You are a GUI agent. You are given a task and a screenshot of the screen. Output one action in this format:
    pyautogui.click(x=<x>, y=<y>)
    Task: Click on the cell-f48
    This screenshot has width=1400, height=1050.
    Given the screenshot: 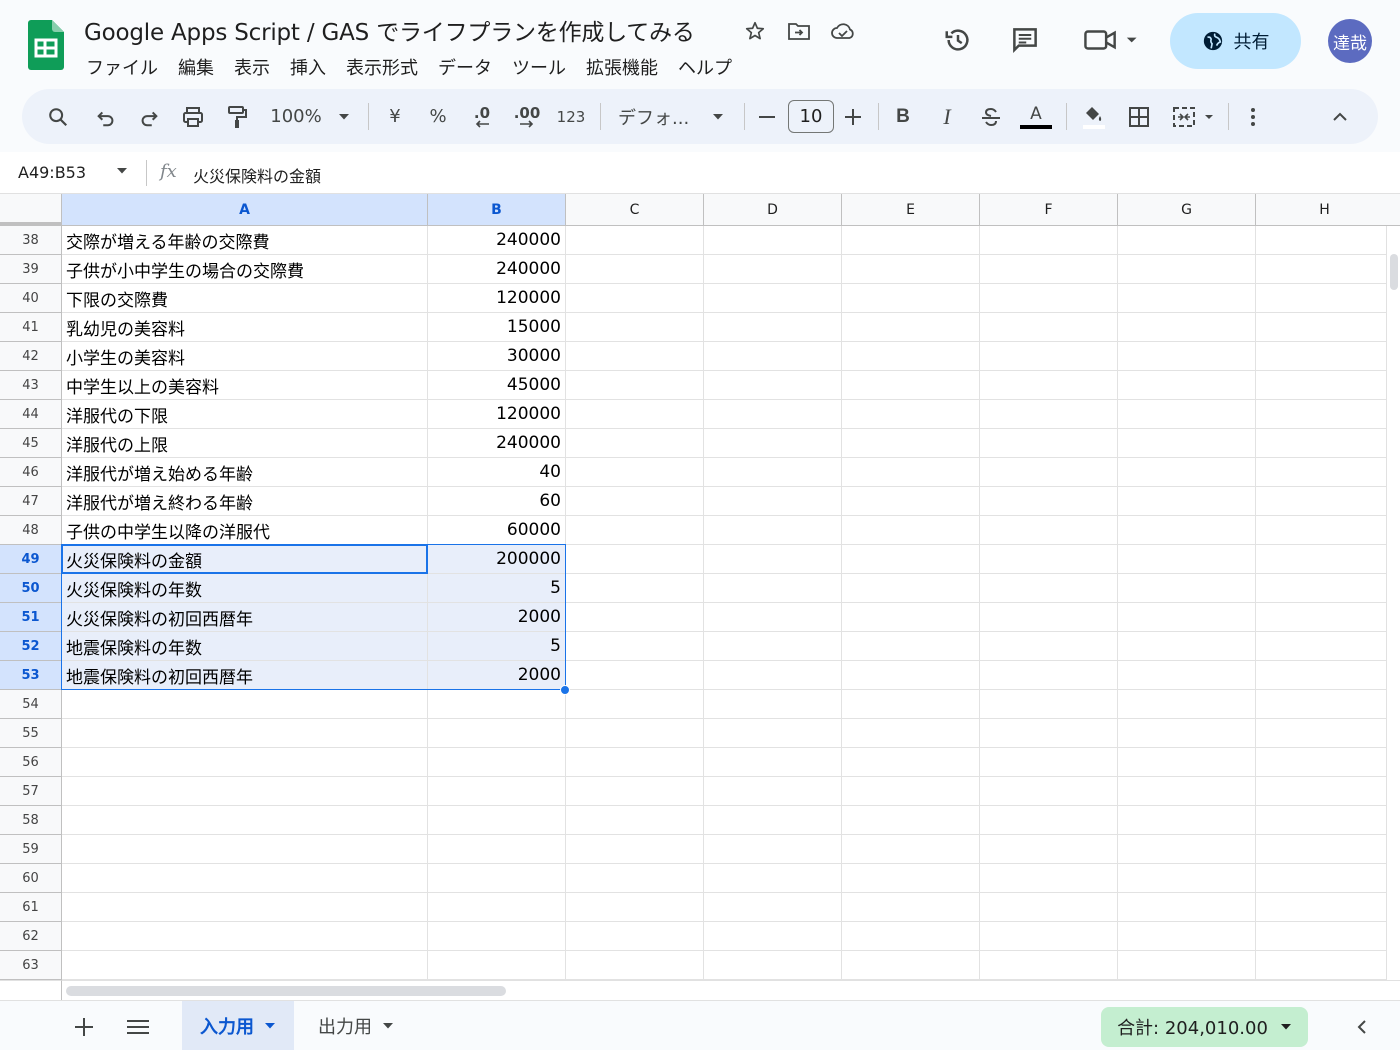 What is the action you would take?
    pyautogui.click(x=1049, y=530)
    